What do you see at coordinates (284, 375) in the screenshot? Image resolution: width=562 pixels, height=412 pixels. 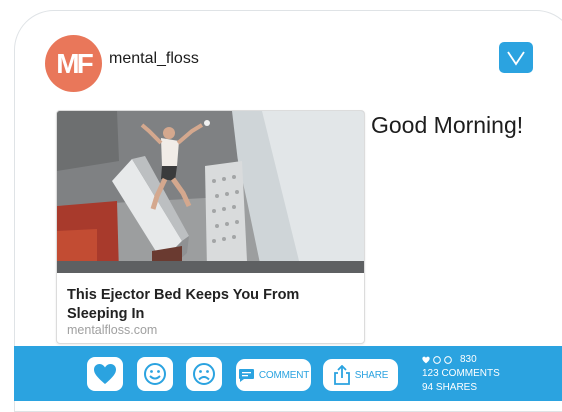 I see `comment-label: COMMENT` at bounding box center [284, 375].